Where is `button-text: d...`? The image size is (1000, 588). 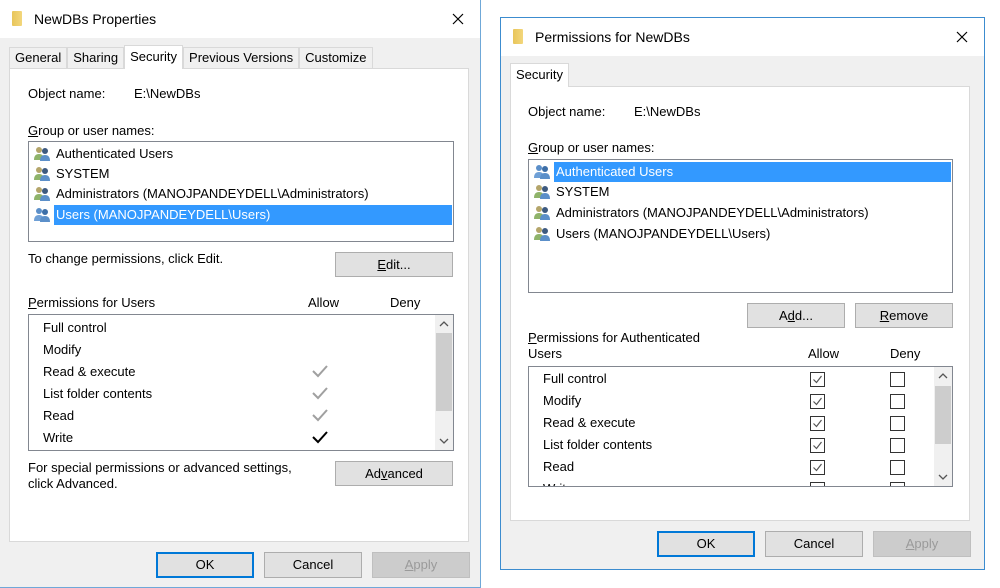 button-text: d... is located at coordinates (803, 315).